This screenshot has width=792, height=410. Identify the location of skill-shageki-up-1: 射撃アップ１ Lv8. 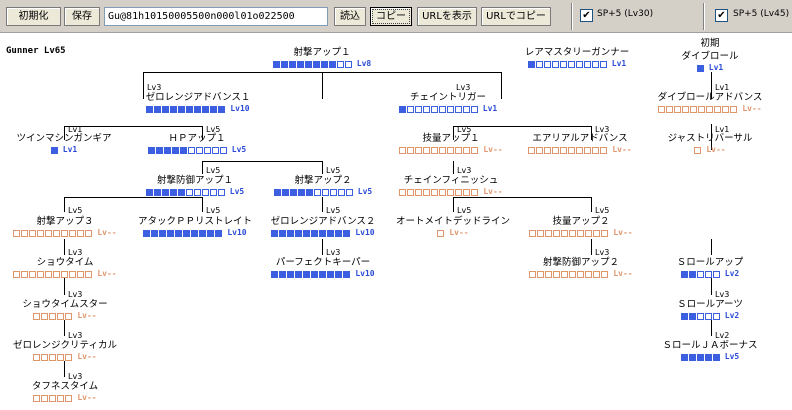
(322, 57).